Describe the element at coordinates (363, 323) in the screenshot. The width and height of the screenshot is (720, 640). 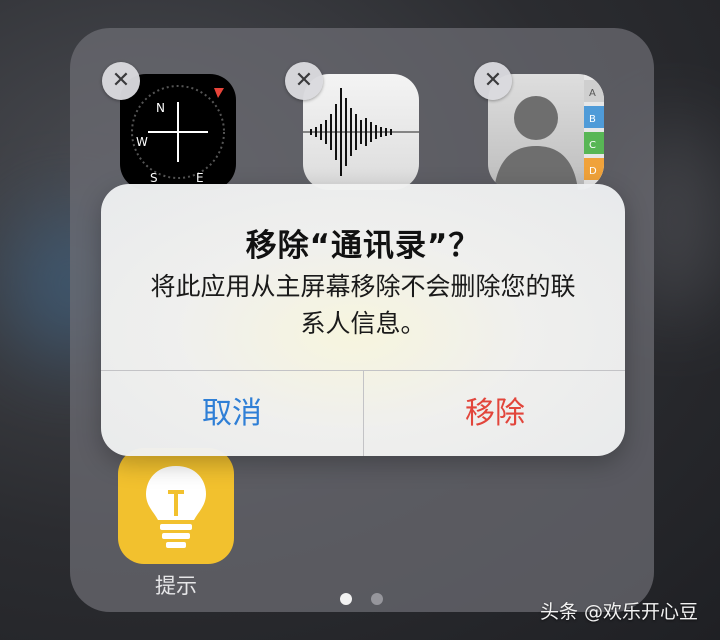
I see `alert-message-line-2: 系人信息。` at that location.